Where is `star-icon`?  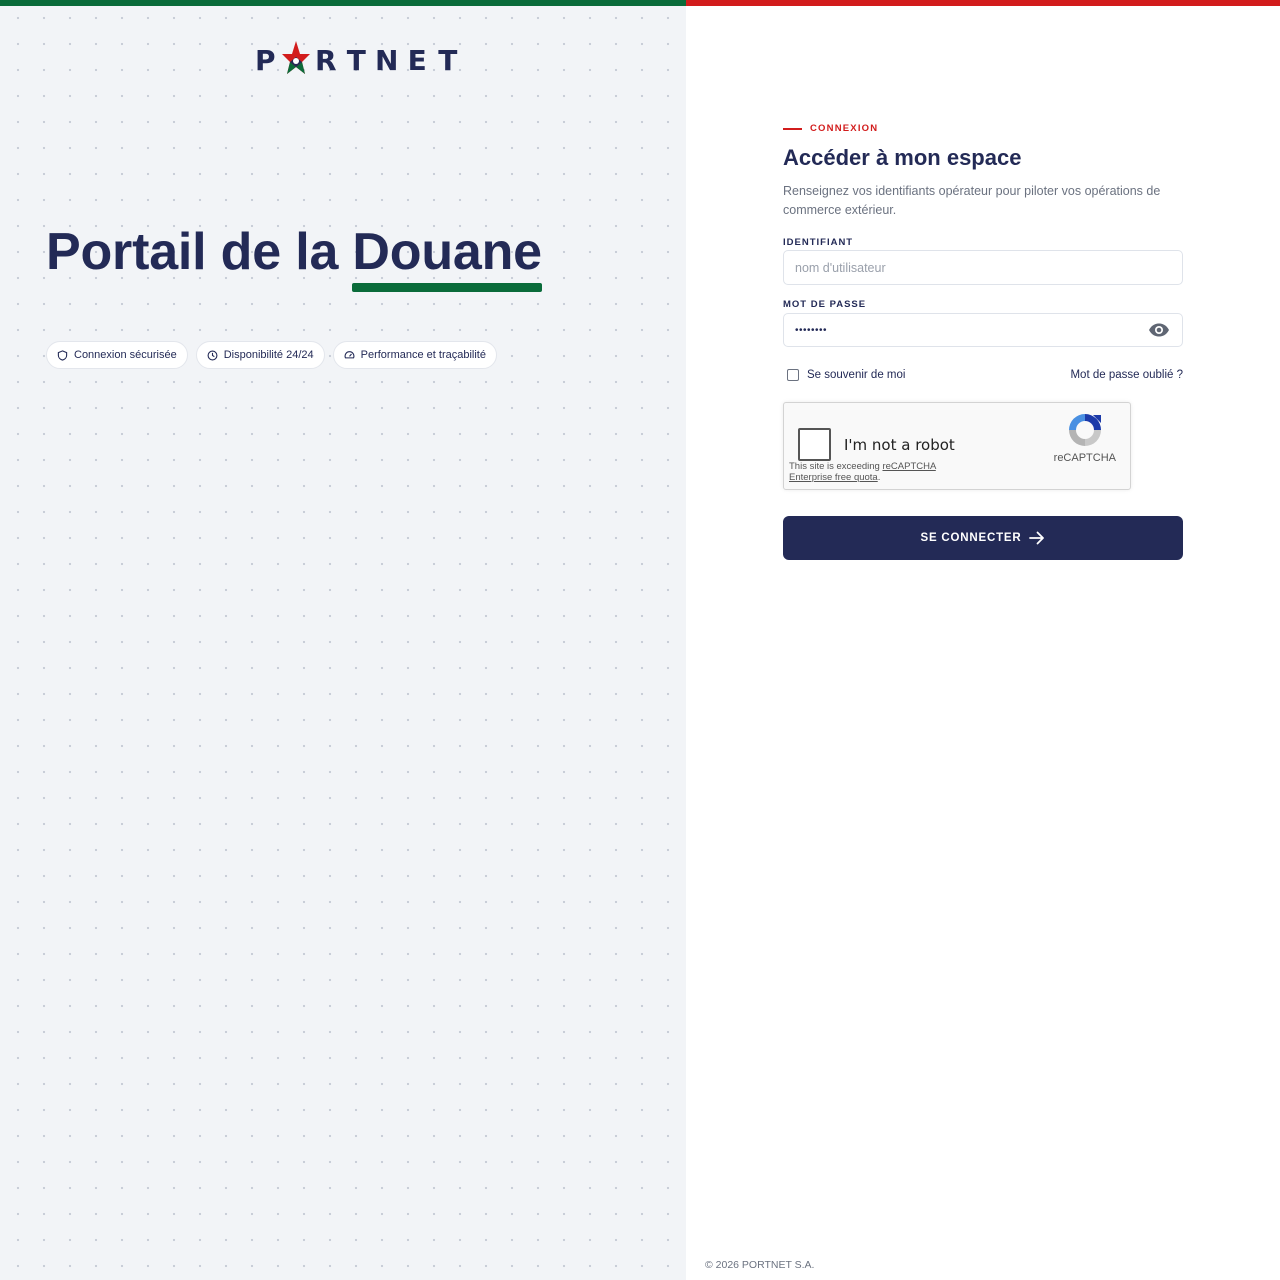
star-icon is located at coordinates (295, 57).